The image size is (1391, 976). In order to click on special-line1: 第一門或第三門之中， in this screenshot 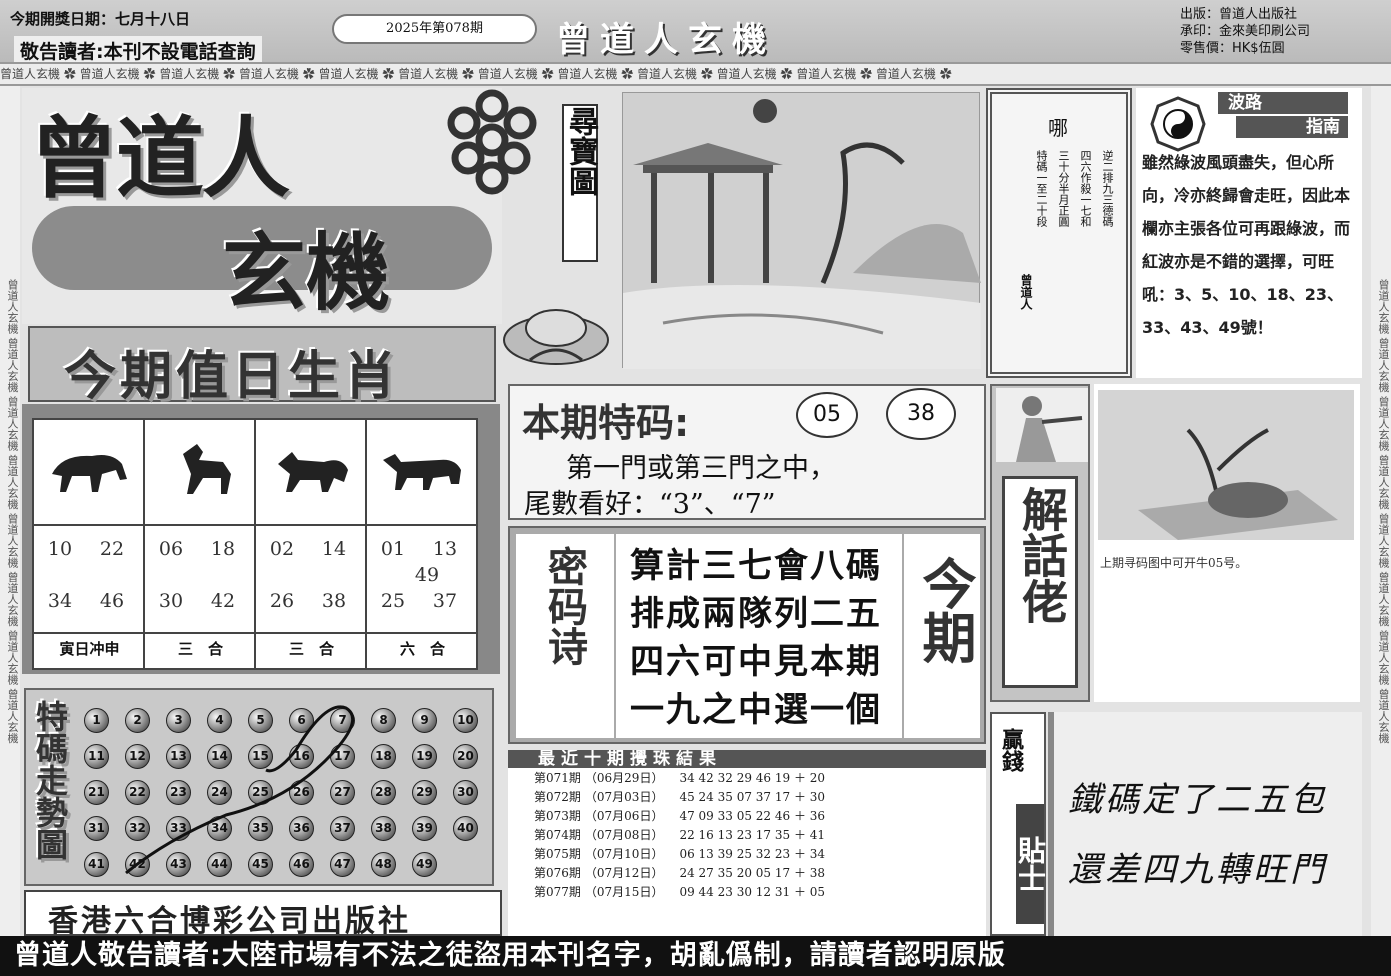, I will do `click(701, 468)`.